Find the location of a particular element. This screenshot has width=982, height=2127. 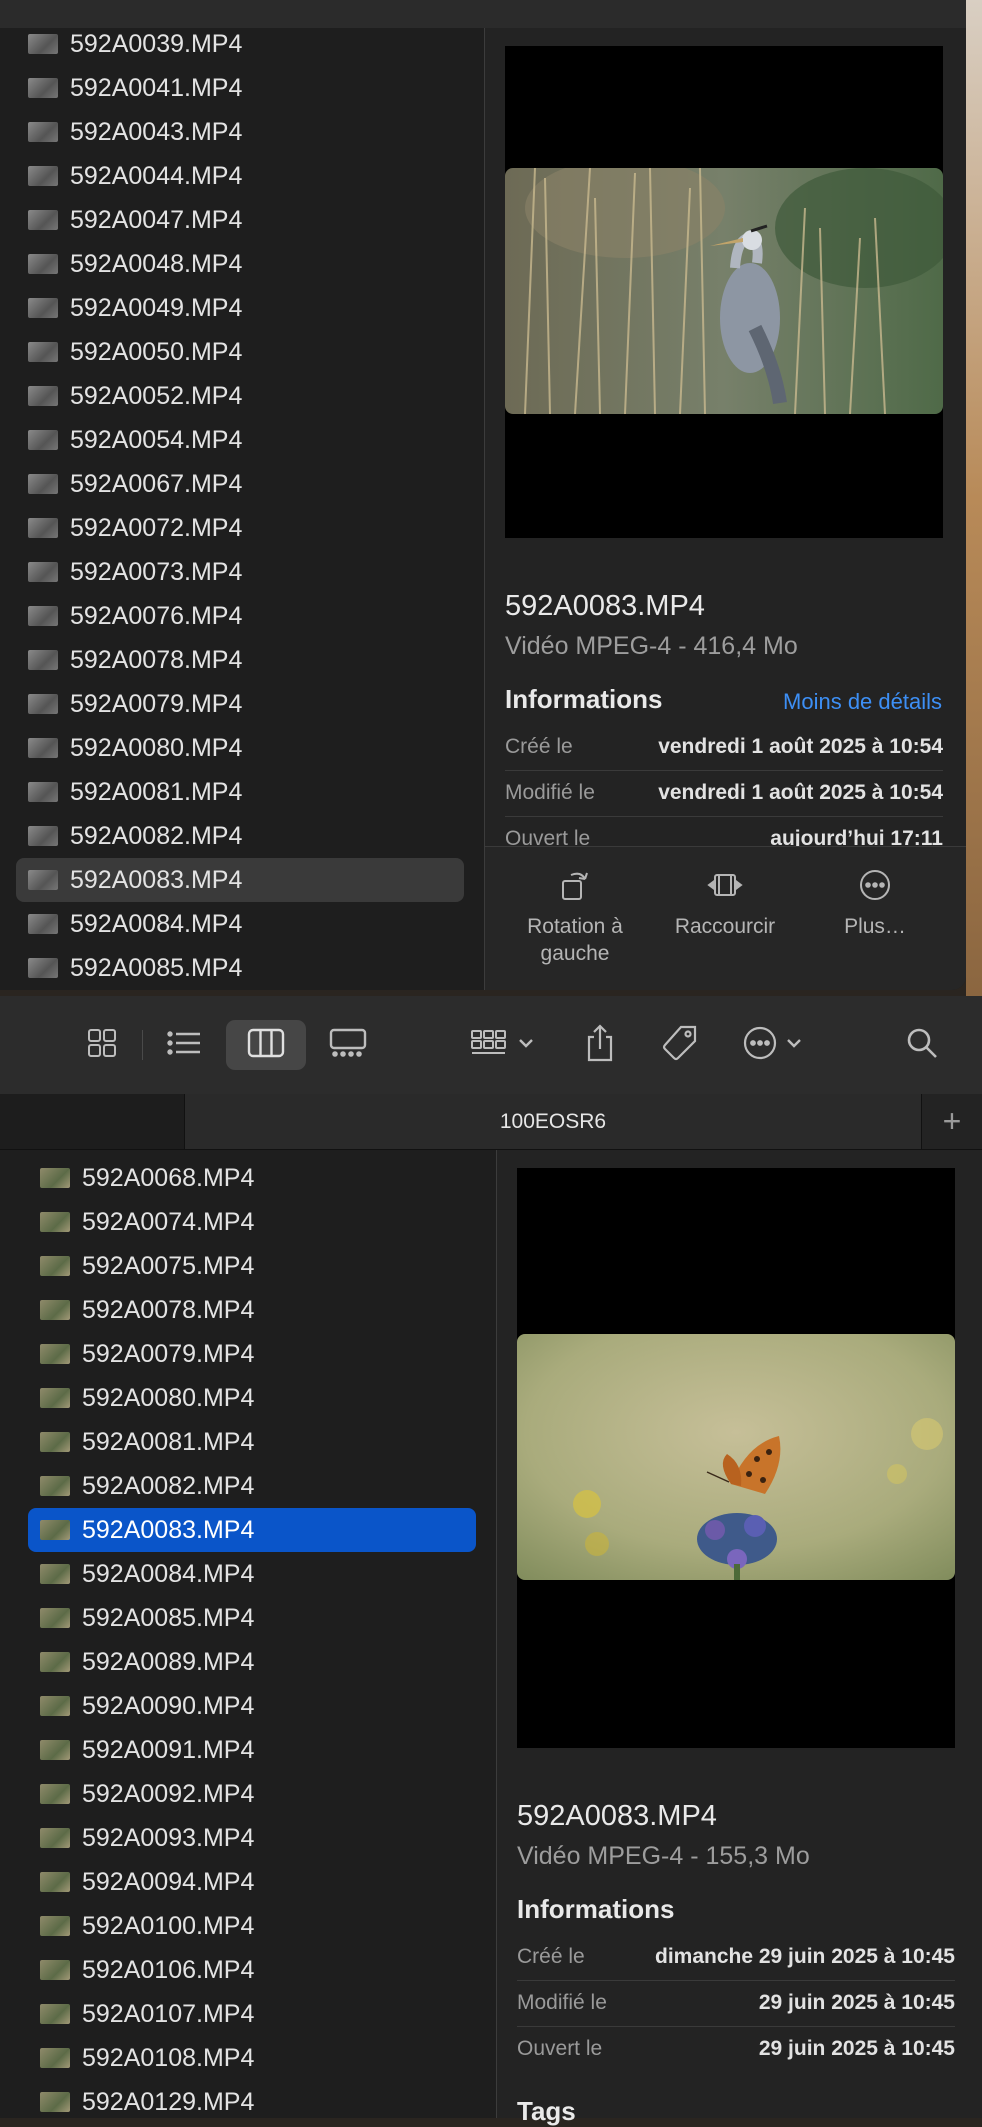

preview-video-top is located at coordinates (724, 292).